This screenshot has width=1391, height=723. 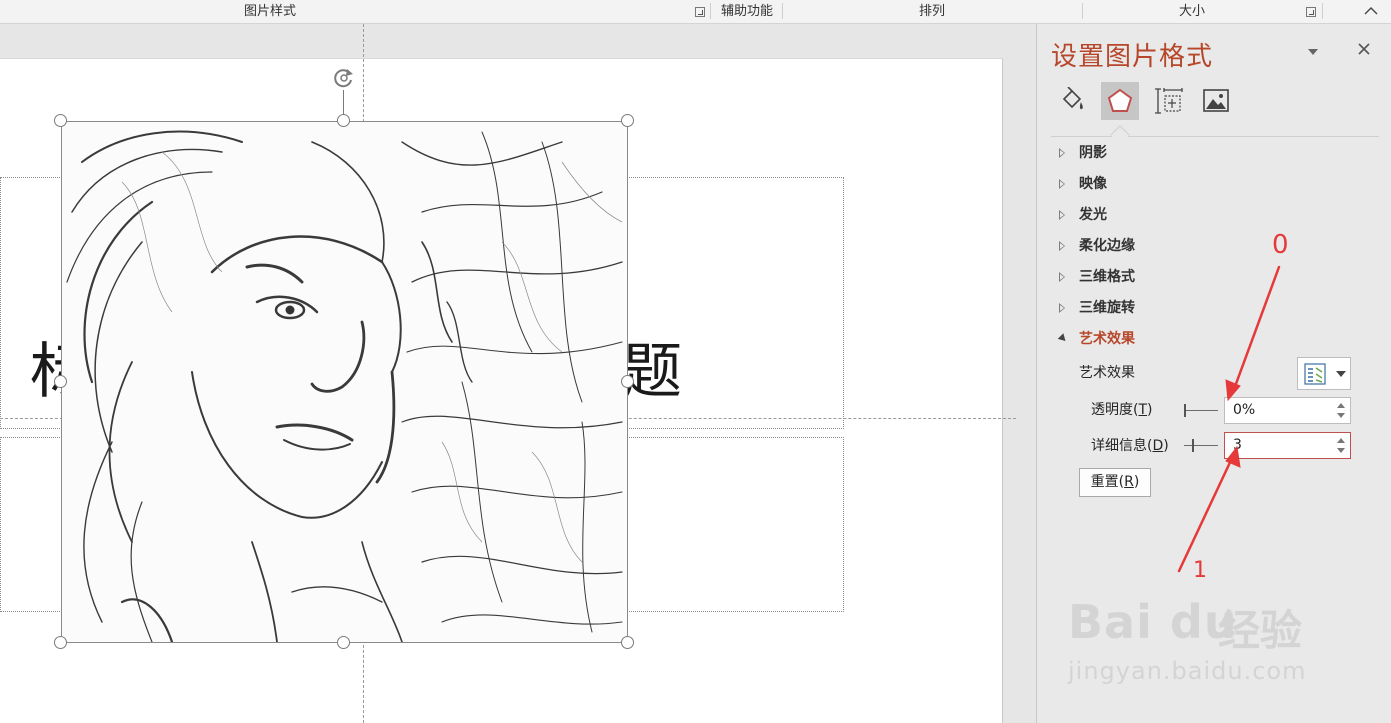 What do you see at coordinates (1260, 630) in the screenshot?
I see `watermark-cn: 经验` at bounding box center [1260, 630].